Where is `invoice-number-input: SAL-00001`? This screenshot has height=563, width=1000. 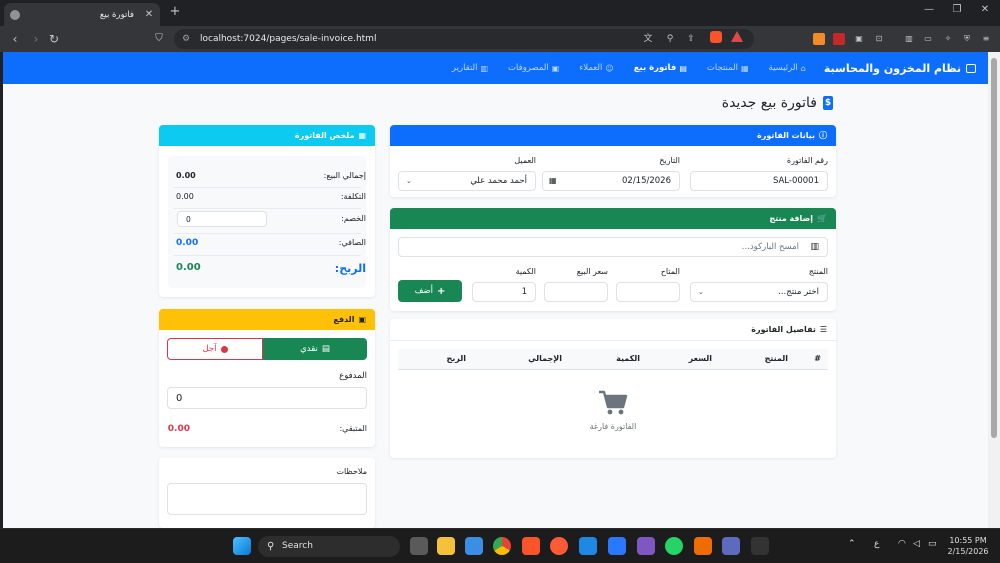 invoice-number-input: SAL-00001 is located at coordinates (759, 181).